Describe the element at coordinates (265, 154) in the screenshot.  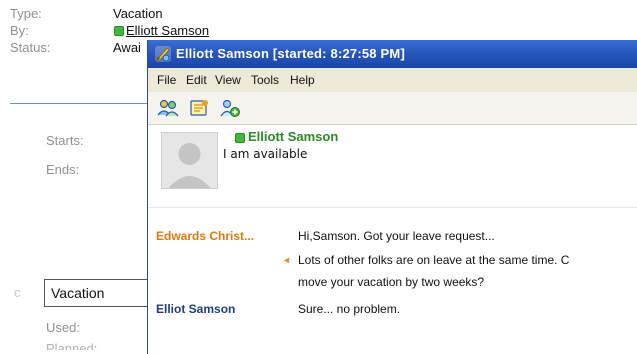
I see `contact-status-message: I am available` at that location.